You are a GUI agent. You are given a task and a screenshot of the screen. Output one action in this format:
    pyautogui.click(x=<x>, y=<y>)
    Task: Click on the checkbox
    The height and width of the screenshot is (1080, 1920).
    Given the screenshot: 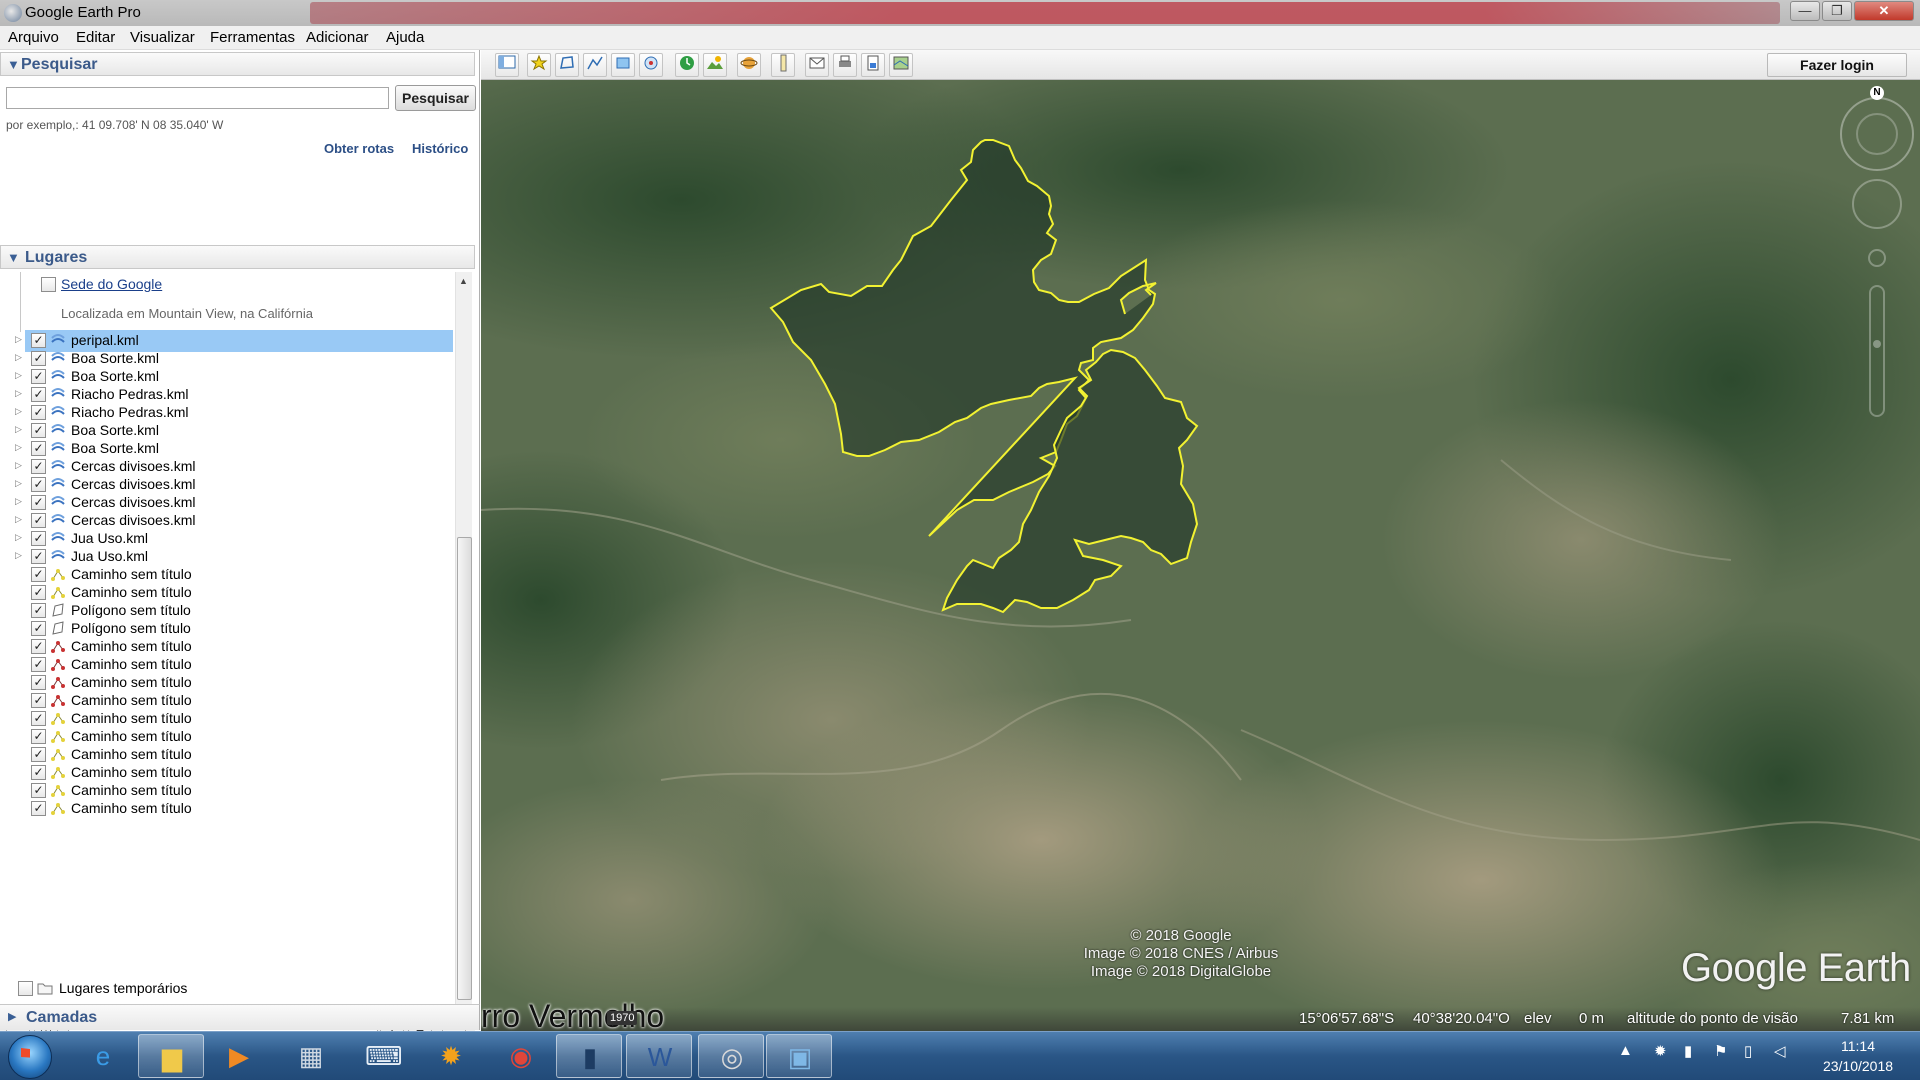 What is the action you would take?
    pyautogui.click(x=25, y=988)
    